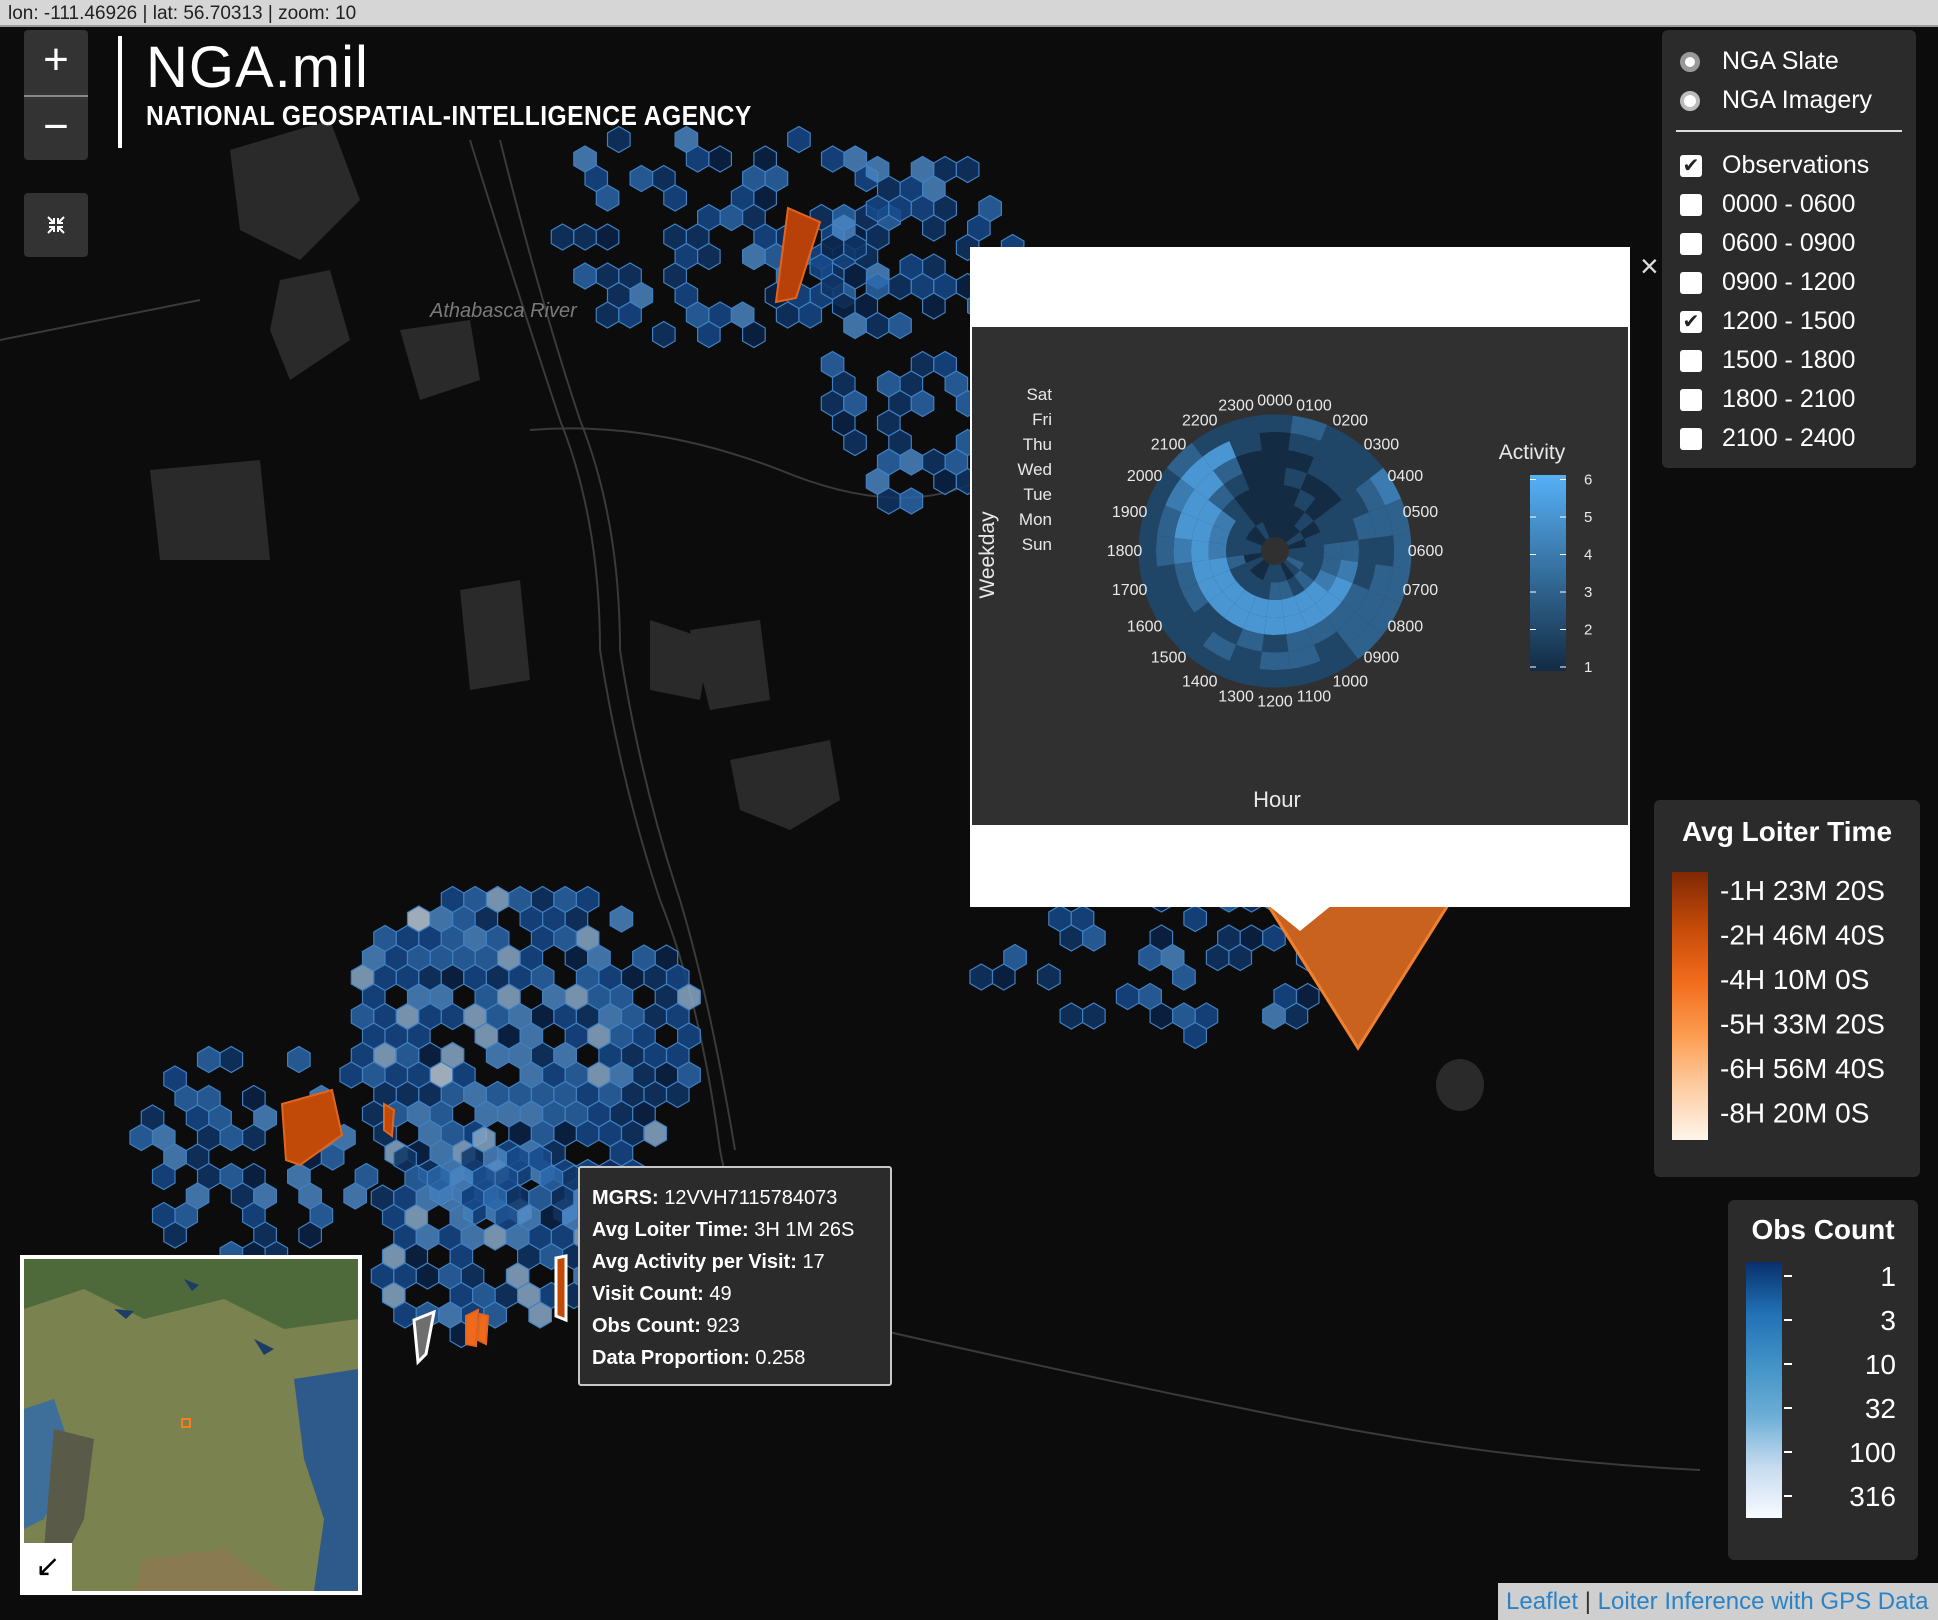 The height and width of the screenshot is (1620, 1938). Describe the element at coordinates (1789, 204) in the screenshot. I see `overlay-0000-0600: 0000 - 0600` at that location.